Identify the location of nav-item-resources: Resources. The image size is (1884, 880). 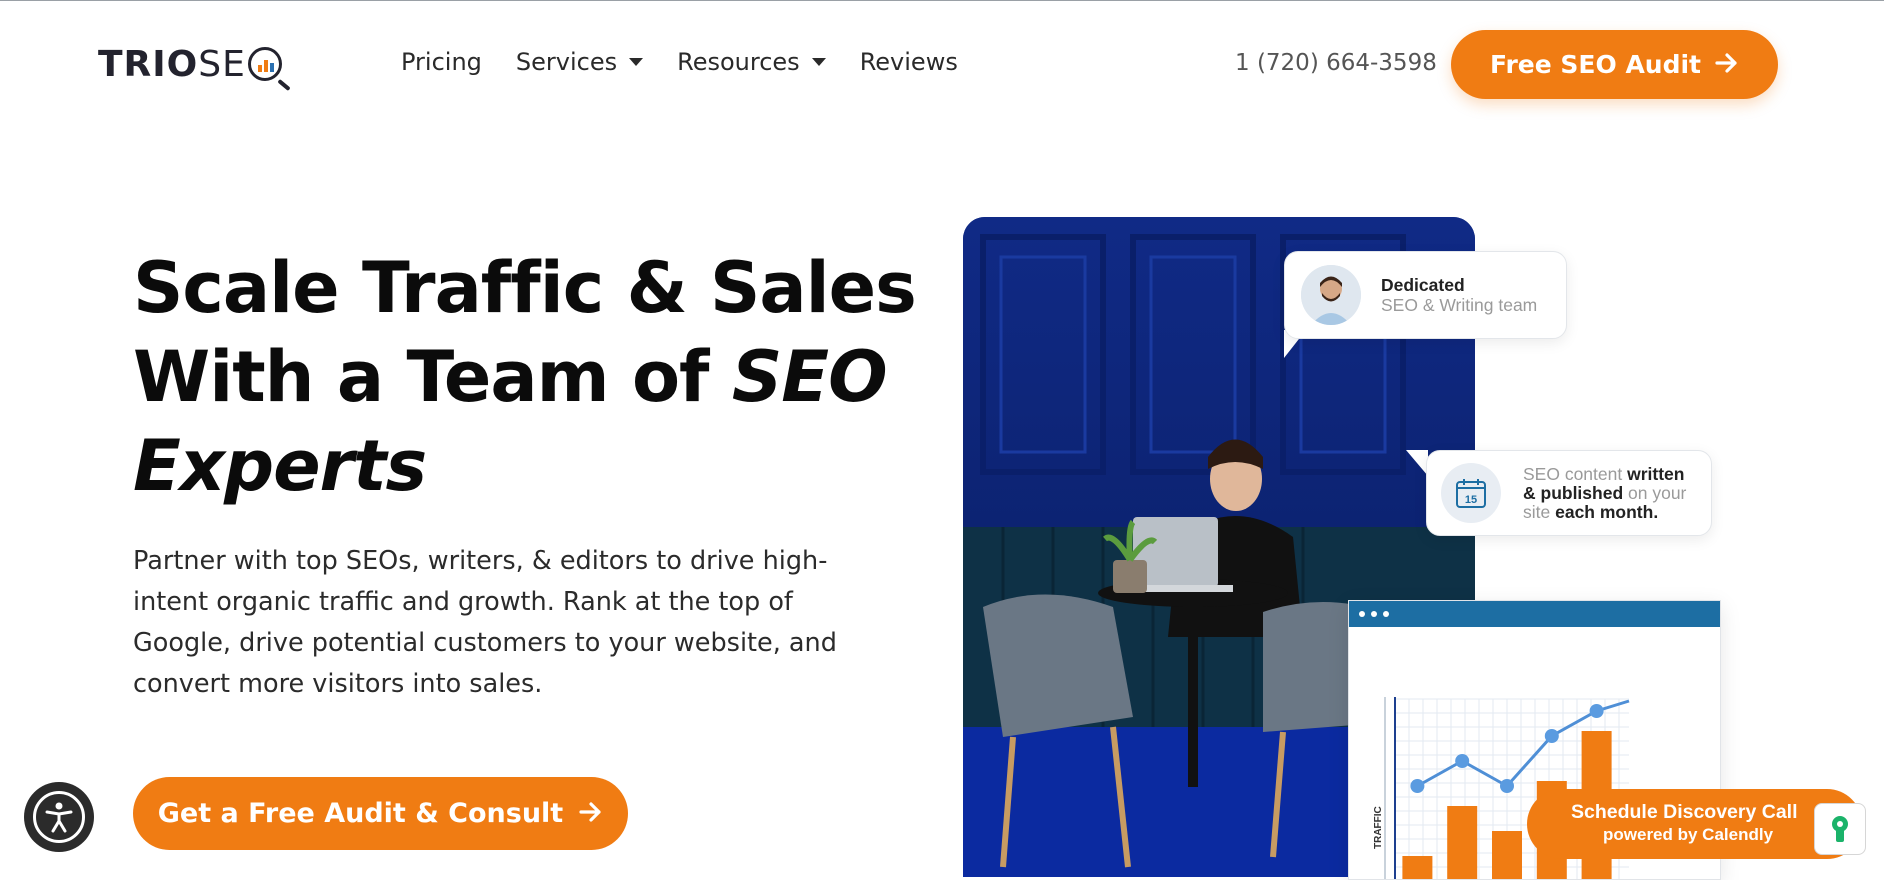
(751, 62).